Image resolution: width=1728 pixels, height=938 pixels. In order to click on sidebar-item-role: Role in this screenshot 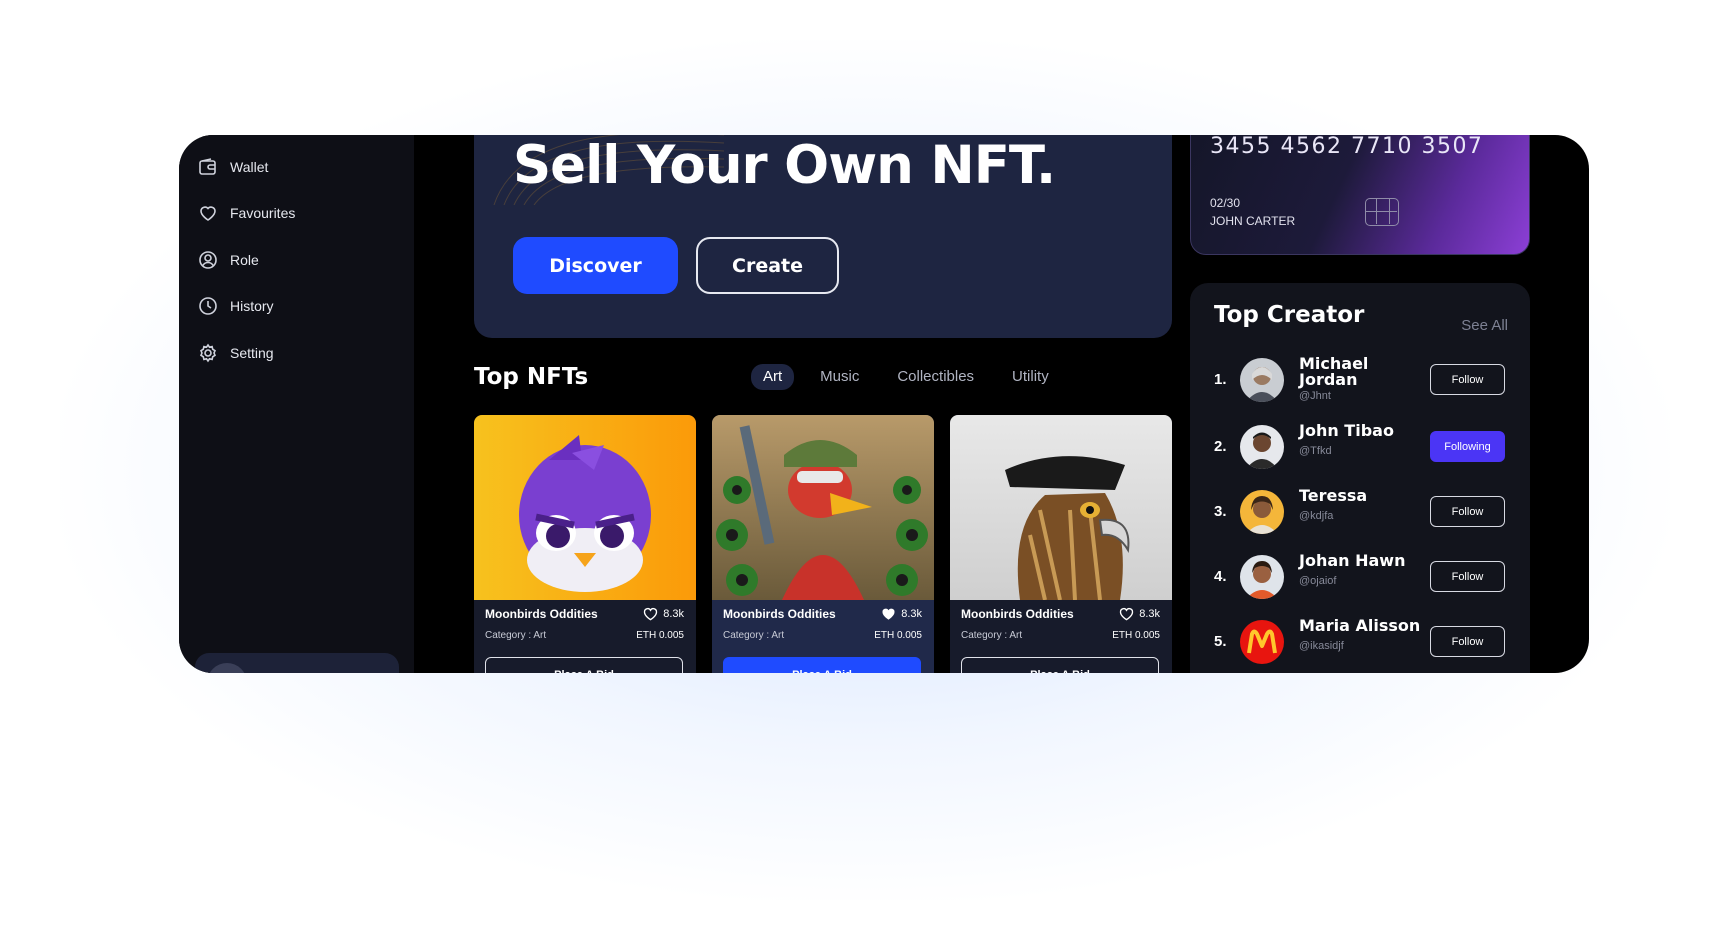, I will do `click(228, 260)`.